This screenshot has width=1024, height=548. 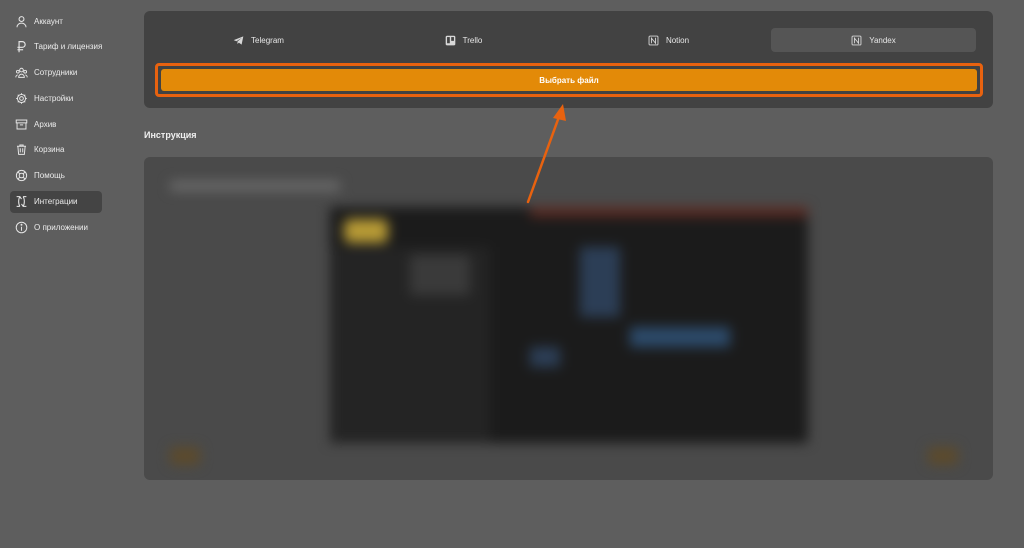 What do you see at coordinates (472, 40) in the screenshot?
I see `tab-label: Trello` at bounding box center [472, 40].